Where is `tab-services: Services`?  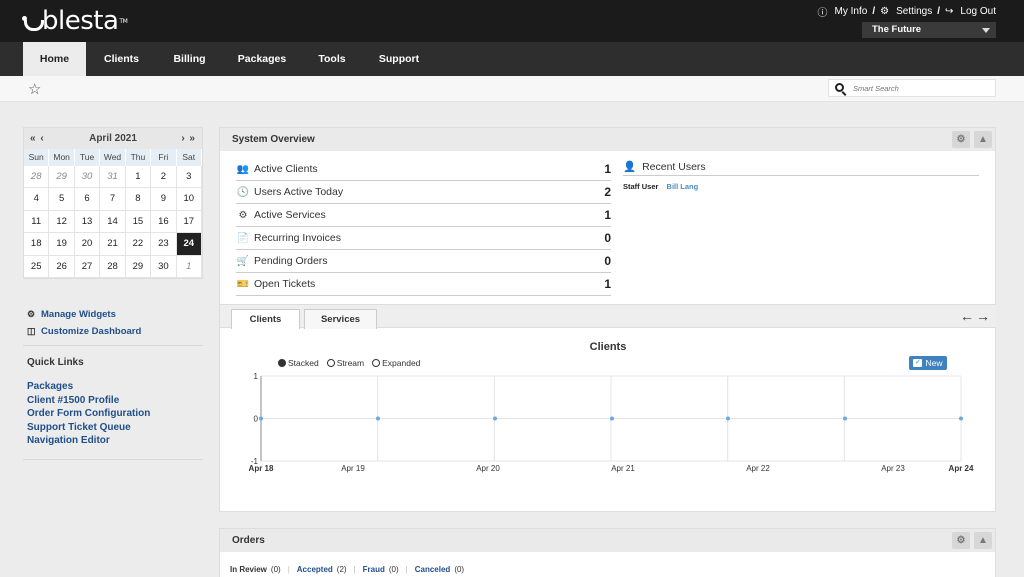
tab-services: Services is located at coordinates (340, 319).